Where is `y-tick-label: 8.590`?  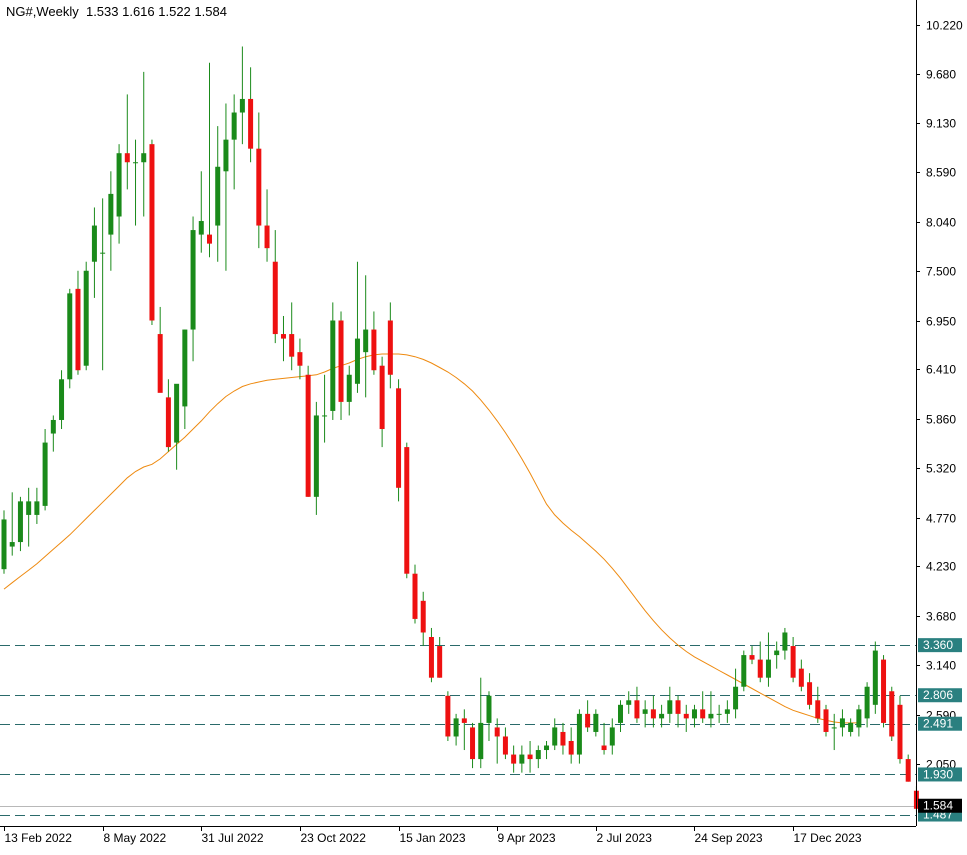 y-tick-label: 8.590 is located at coordinates (941, 173).